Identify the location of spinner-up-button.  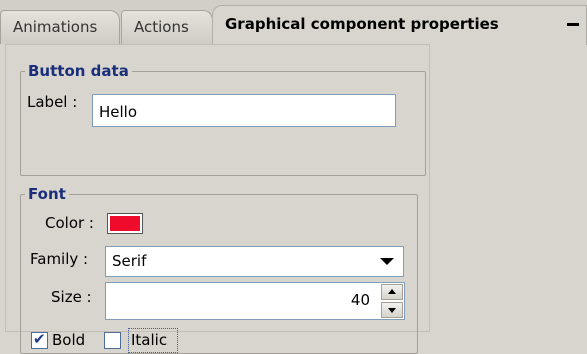
(392, 292).